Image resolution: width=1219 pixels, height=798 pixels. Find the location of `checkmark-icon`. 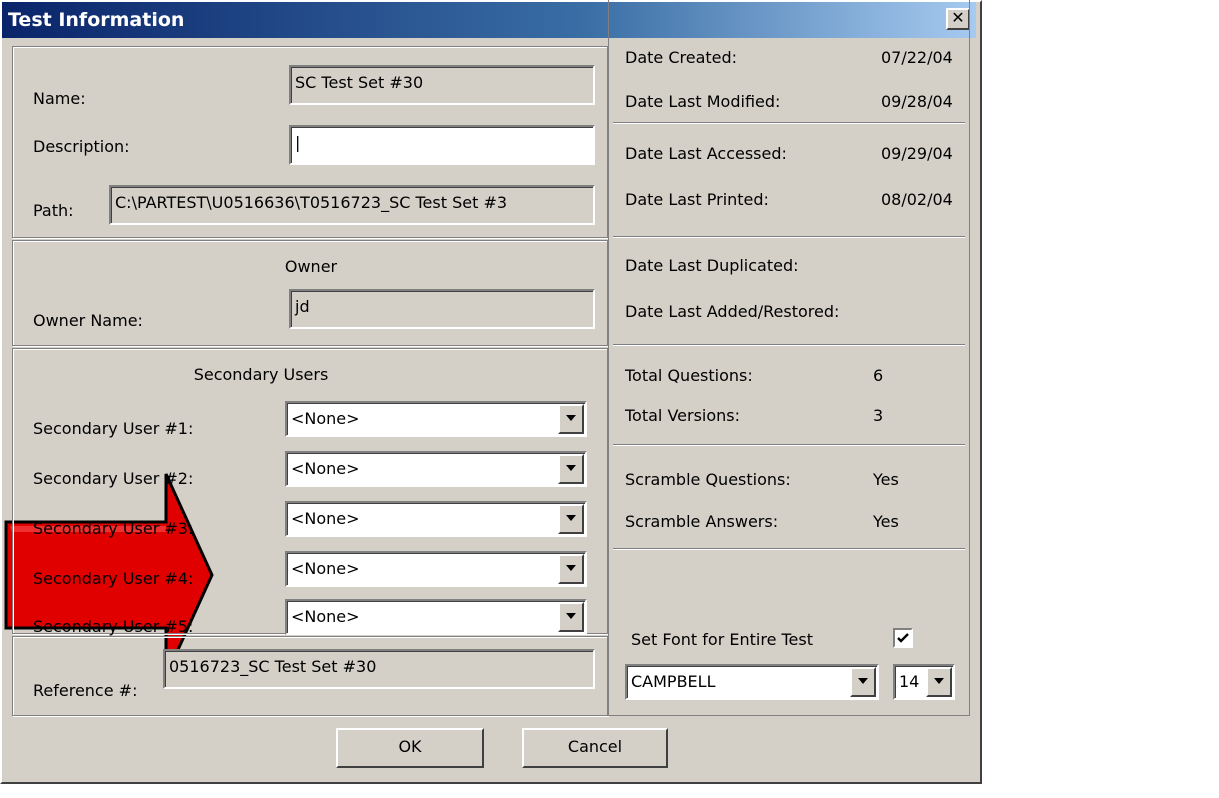

checkmark-icon is located at coordinates (903, 638).